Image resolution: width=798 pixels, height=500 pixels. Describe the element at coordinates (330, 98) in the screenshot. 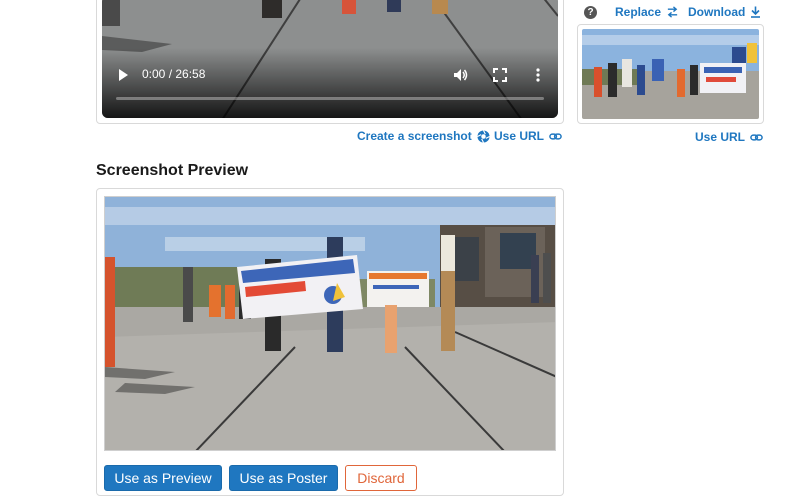

I see `seek-bar` at that location.